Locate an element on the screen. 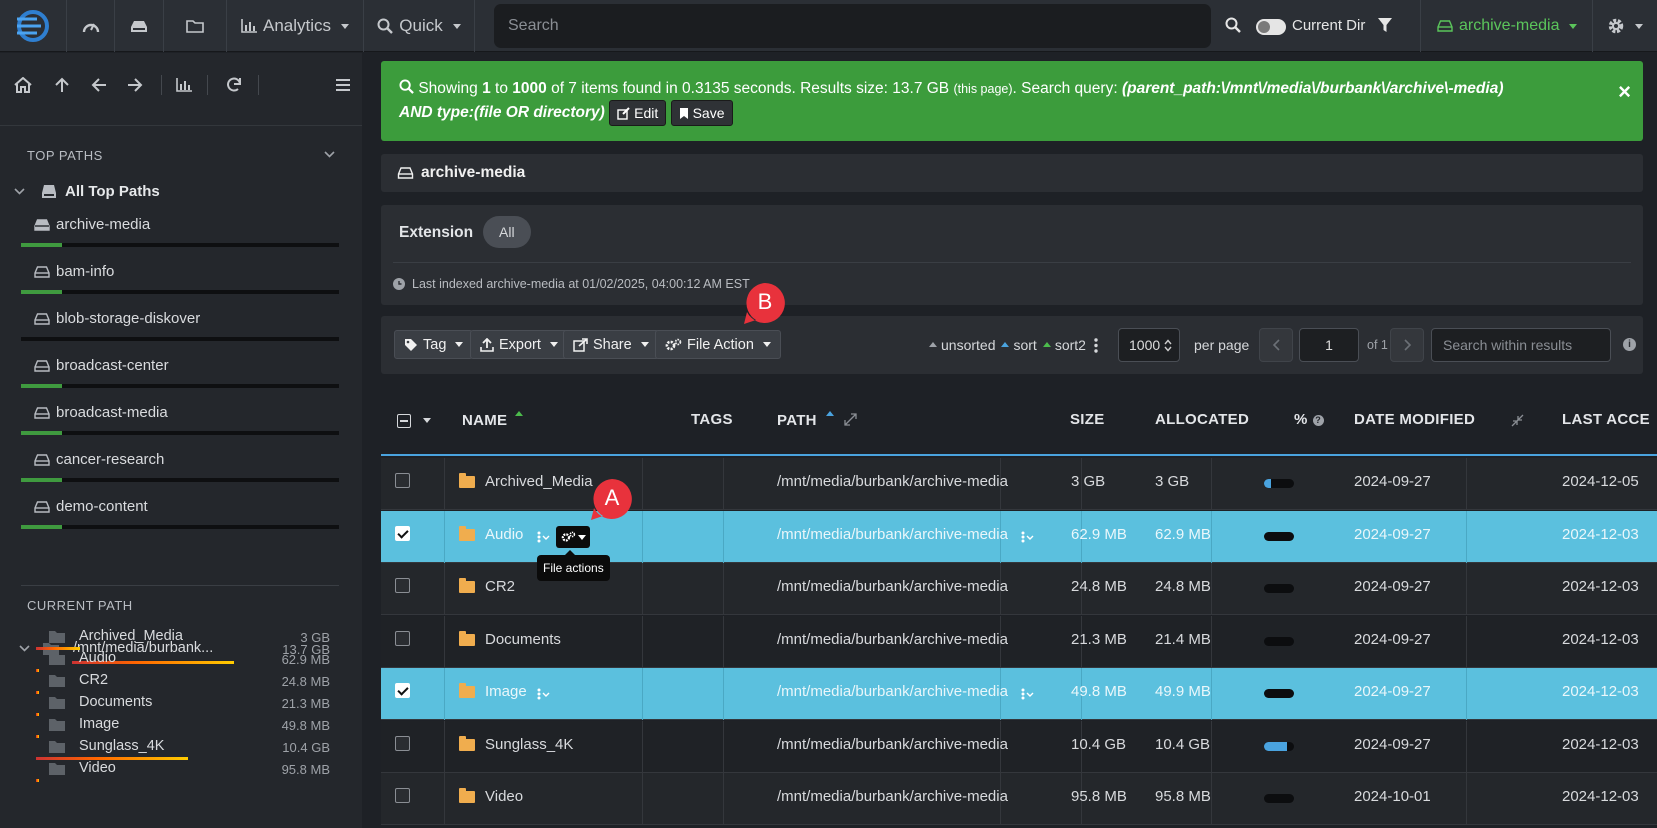 Image resolution: width=1657 pixels, height=828 pixels. top-path-item: archive-media is located at coordinates (92, 224).